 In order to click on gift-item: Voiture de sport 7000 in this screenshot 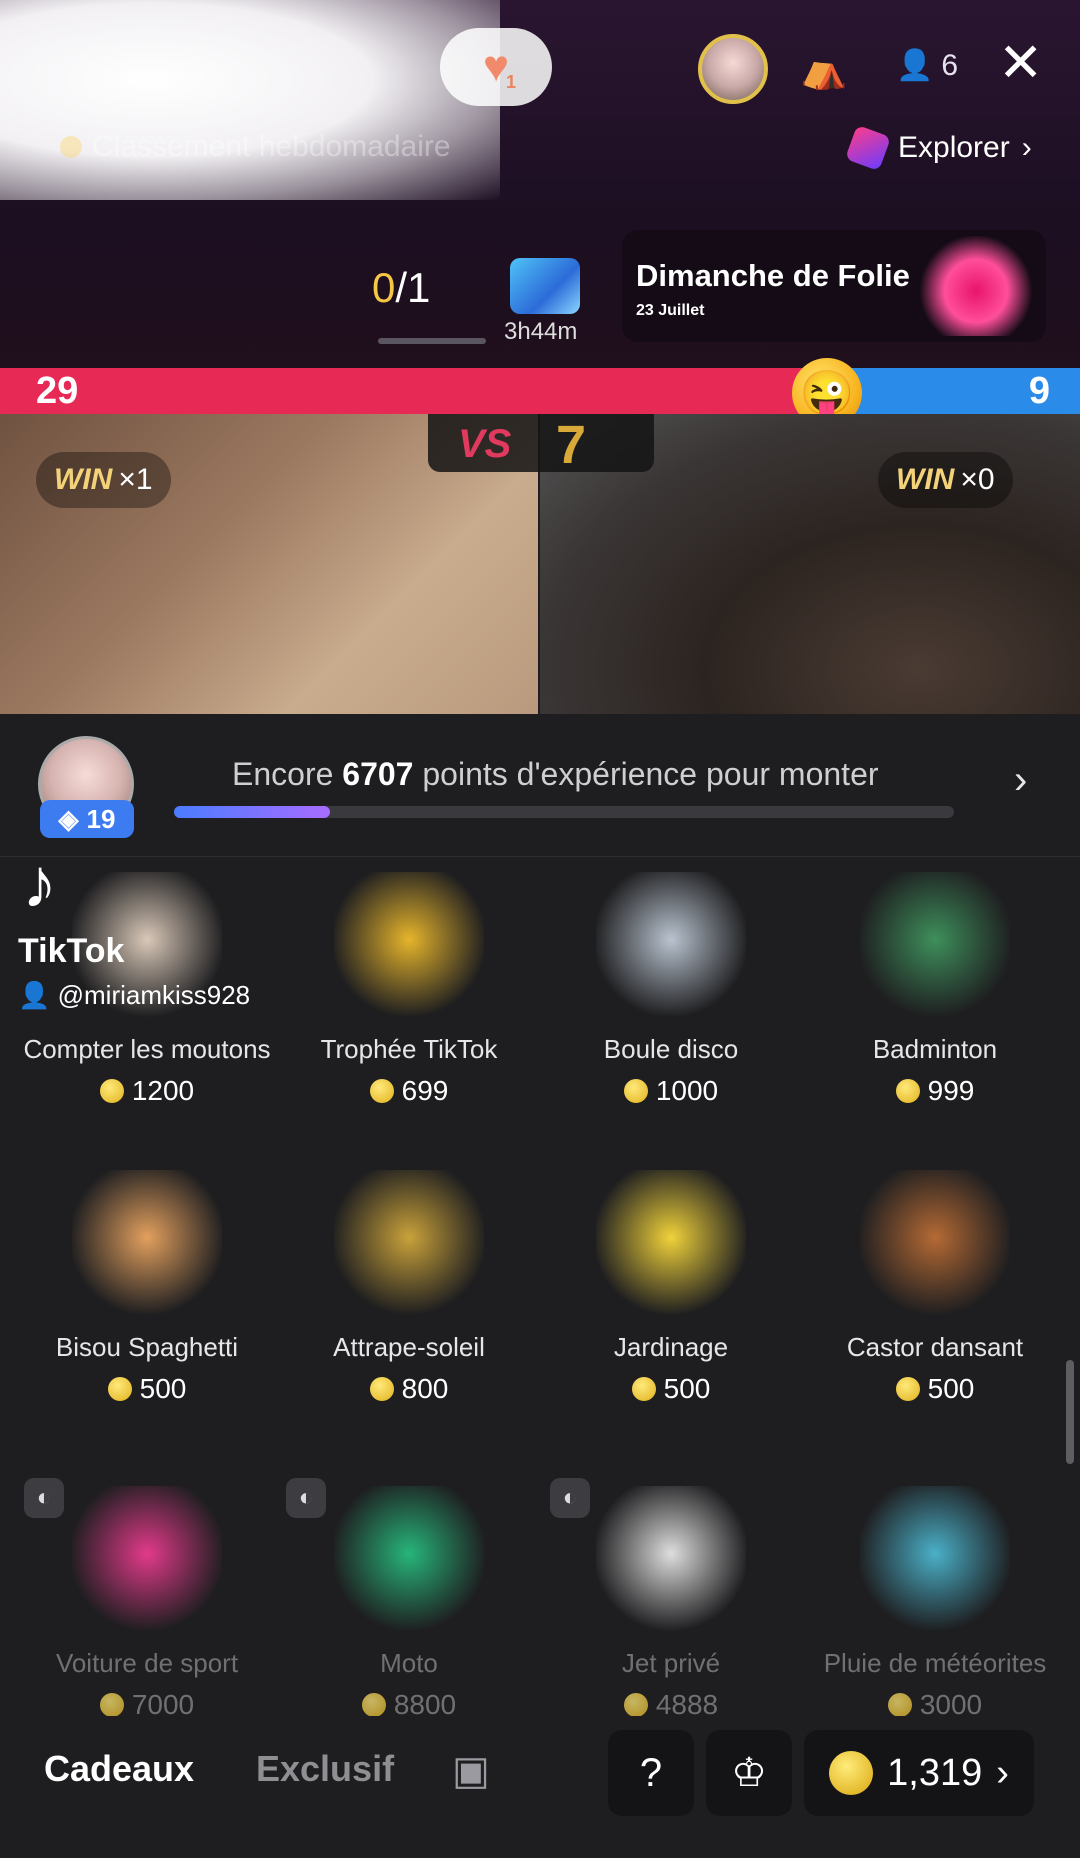, I will do `click(147, 1603)`.